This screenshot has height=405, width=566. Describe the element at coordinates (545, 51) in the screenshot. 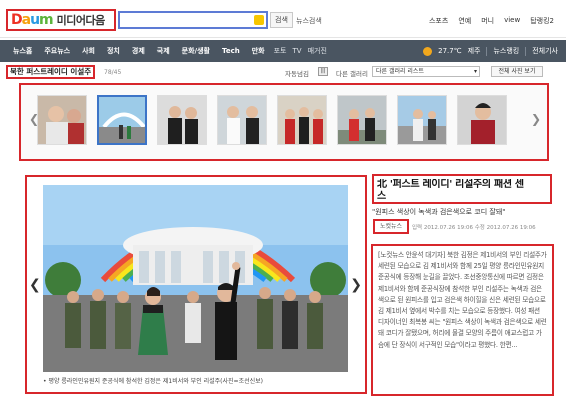

I see `all-articles-link: 전체기사` at that location.